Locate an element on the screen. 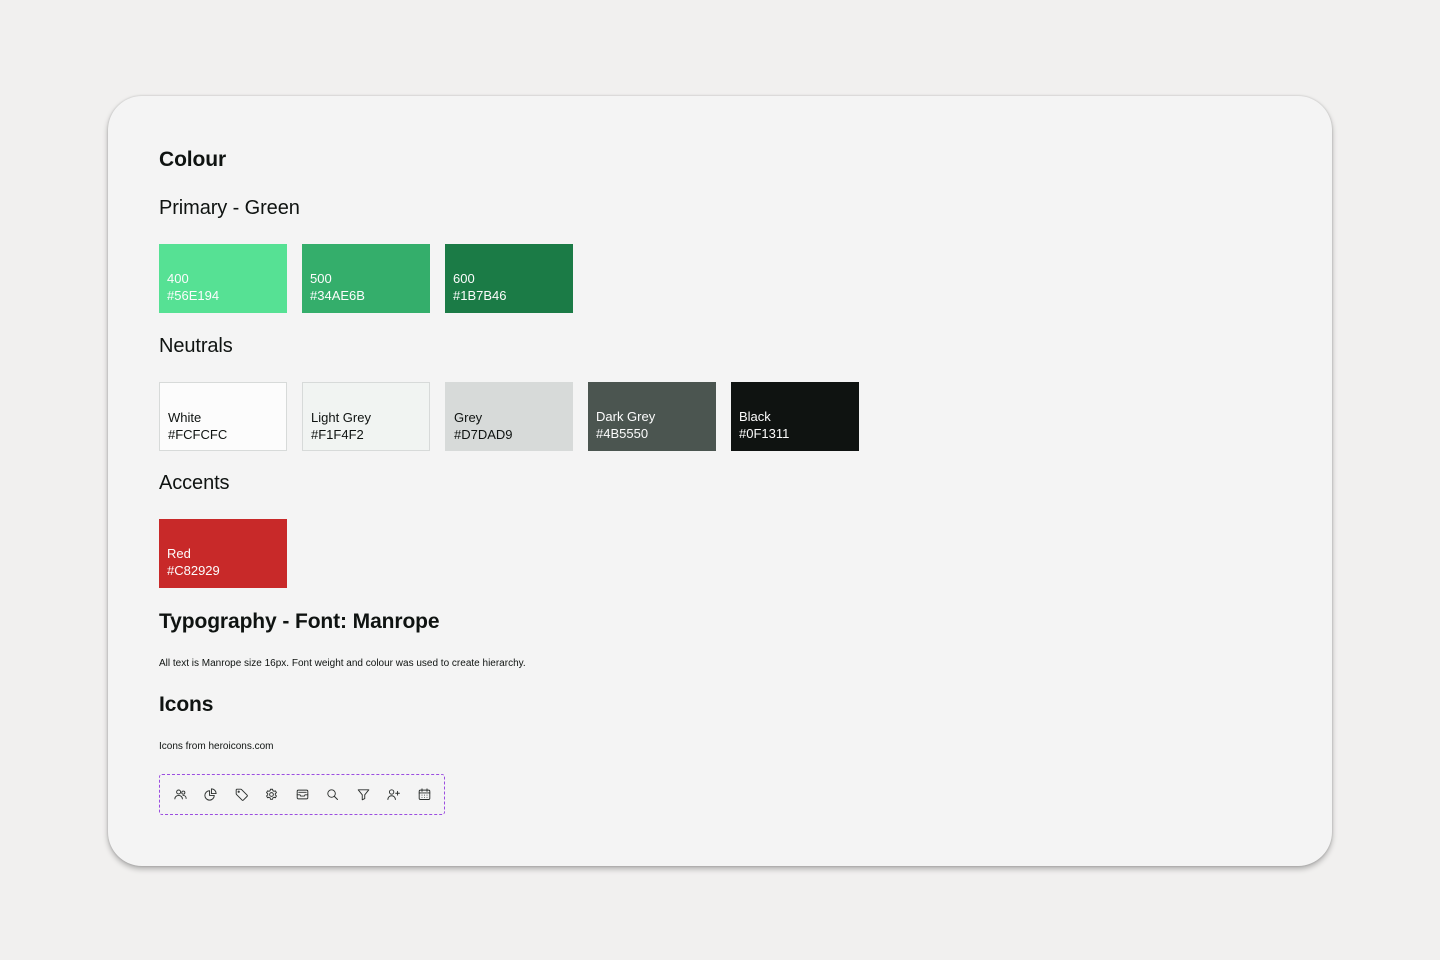  users-icon is located at coordinates (180, 794).